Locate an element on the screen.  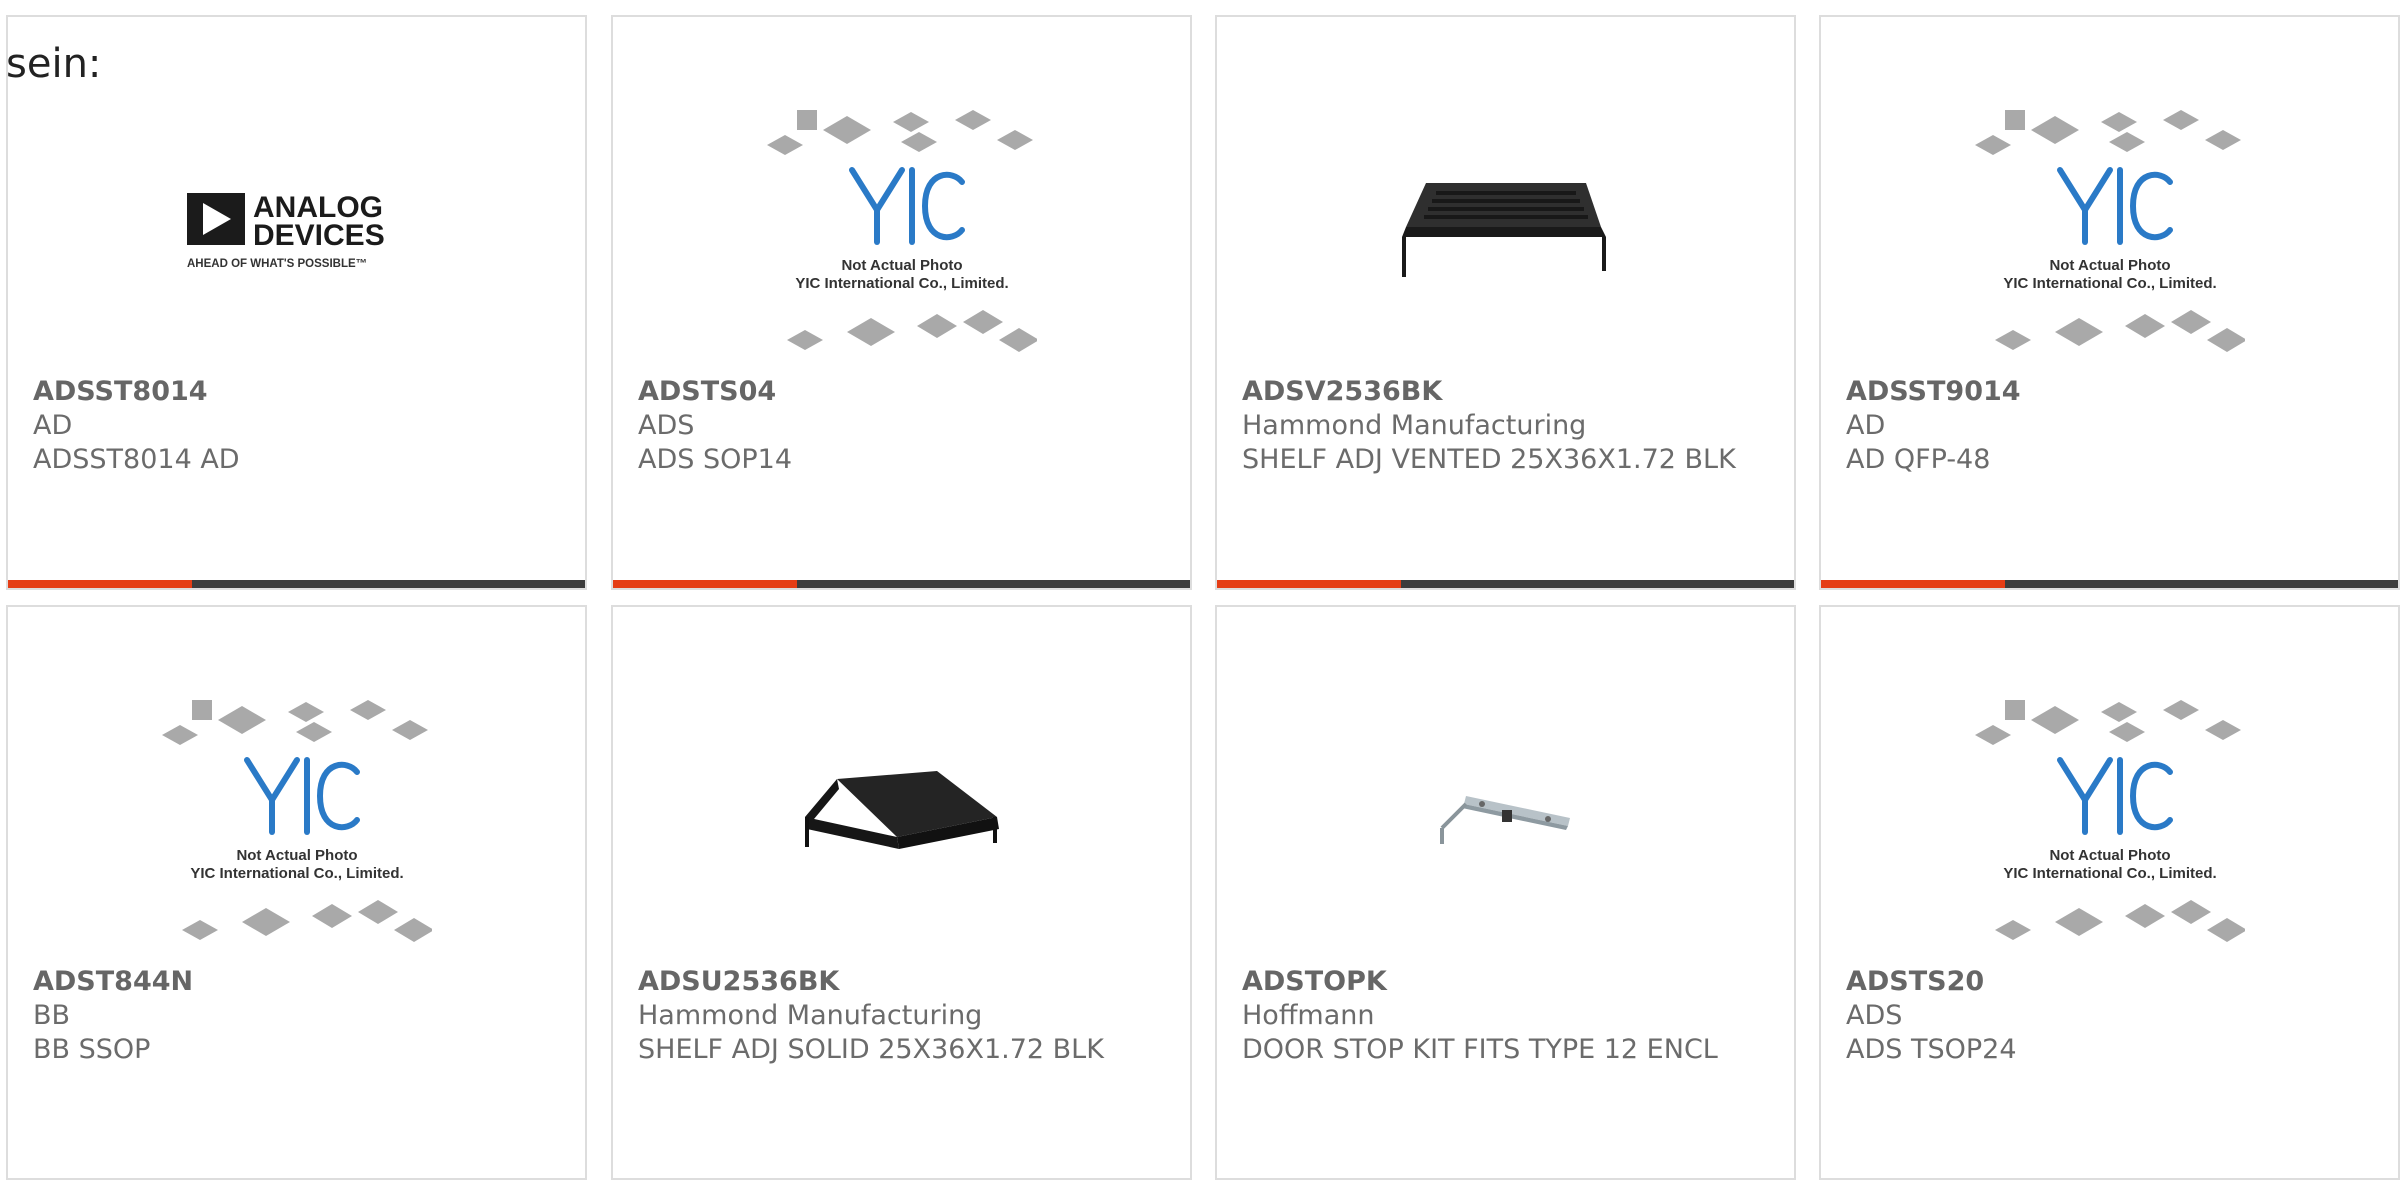
vented-shelf-image is located at coordinates (1503, 230).